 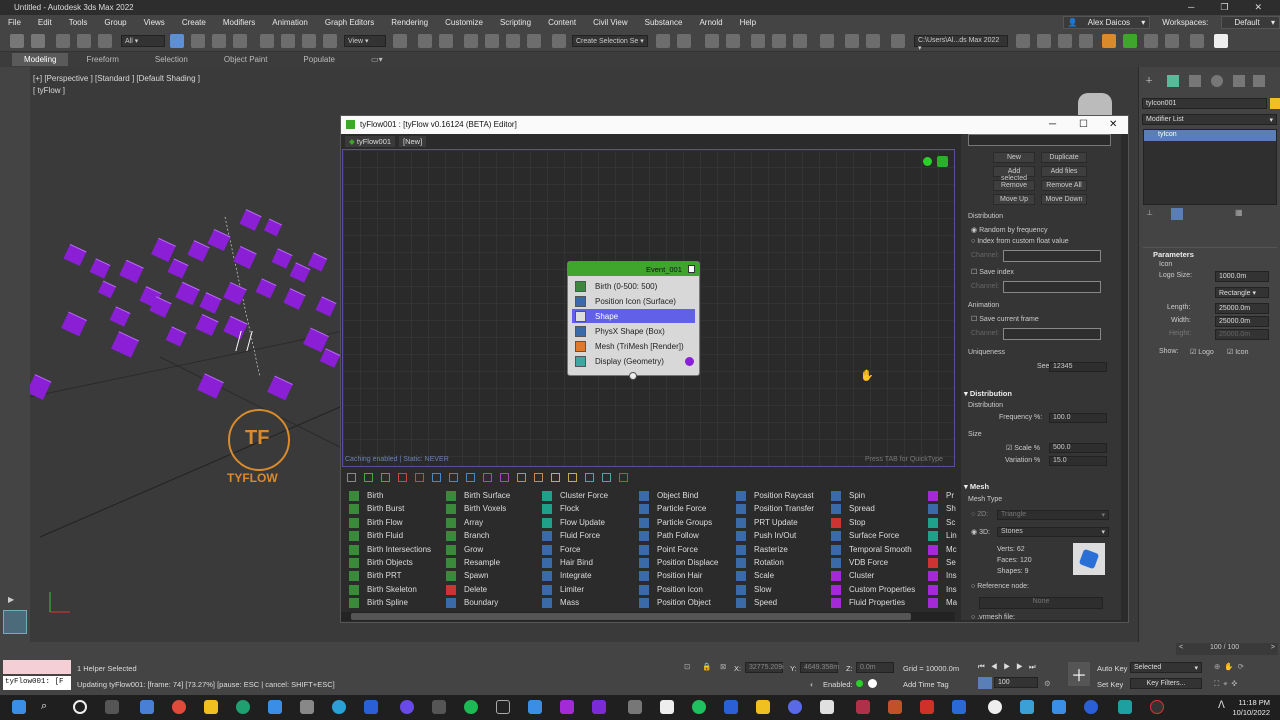 I want to click on maxscript-input: tyFlow001: [F, so click(x=37, y=683).